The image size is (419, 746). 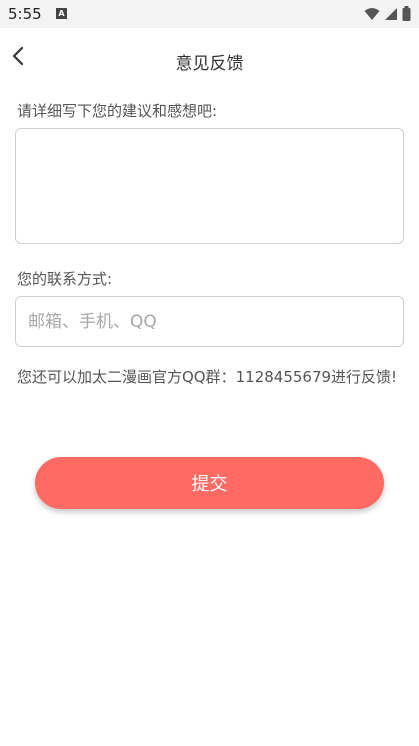 I want to click on status-icons, so click(x=387, y=13).